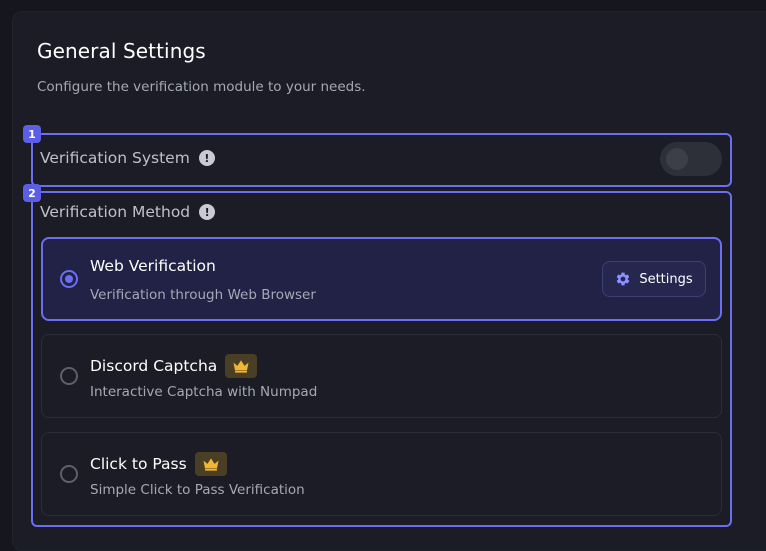 This screenshot has width=766, height=551. What do you see at coordinates (677, 159) in the screenshot?
I see `toggle-knob` at bounding box center [677, 159].